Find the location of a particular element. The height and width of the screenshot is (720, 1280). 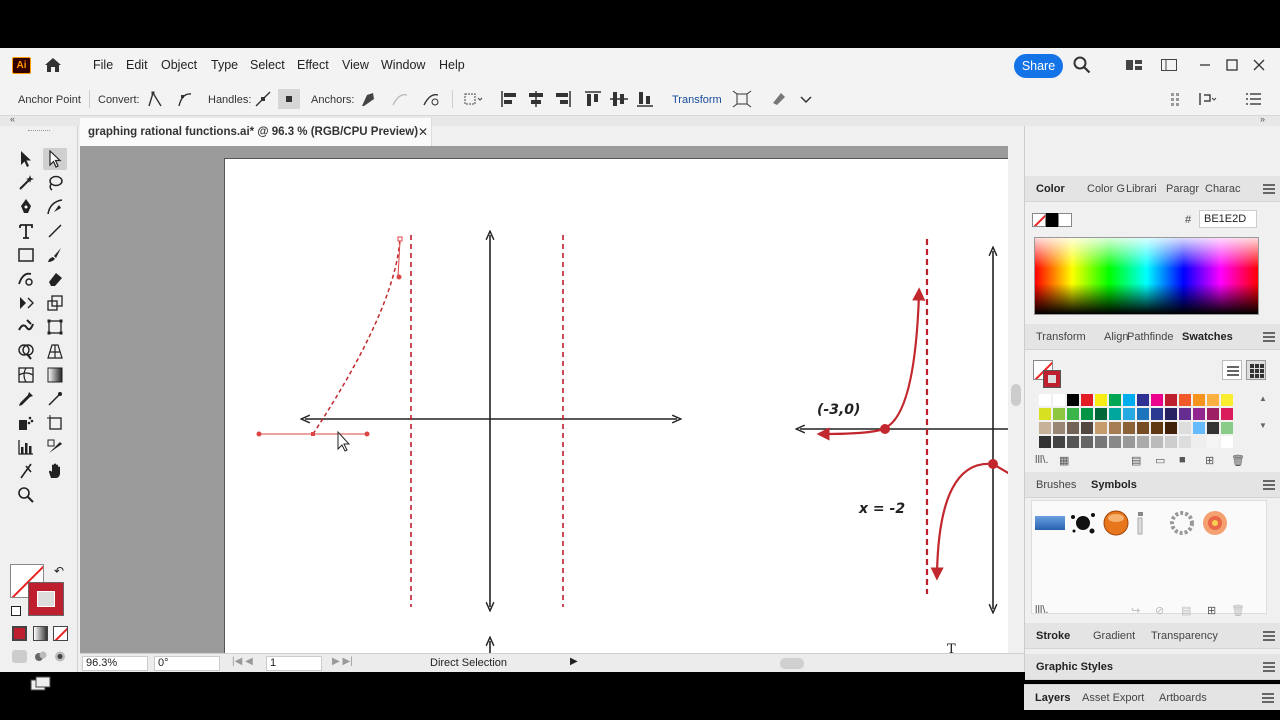

workspace-icon is located at coordinates (1169, 65).